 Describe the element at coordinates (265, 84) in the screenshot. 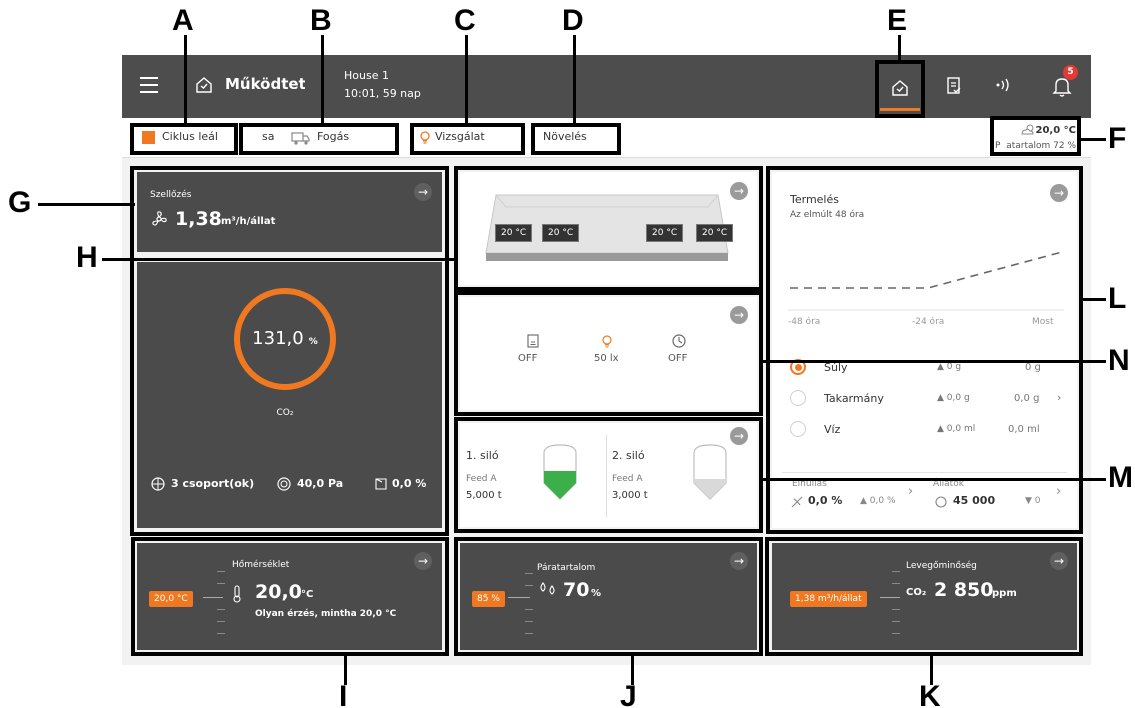

I see `page-title: Működtetés` at that location.